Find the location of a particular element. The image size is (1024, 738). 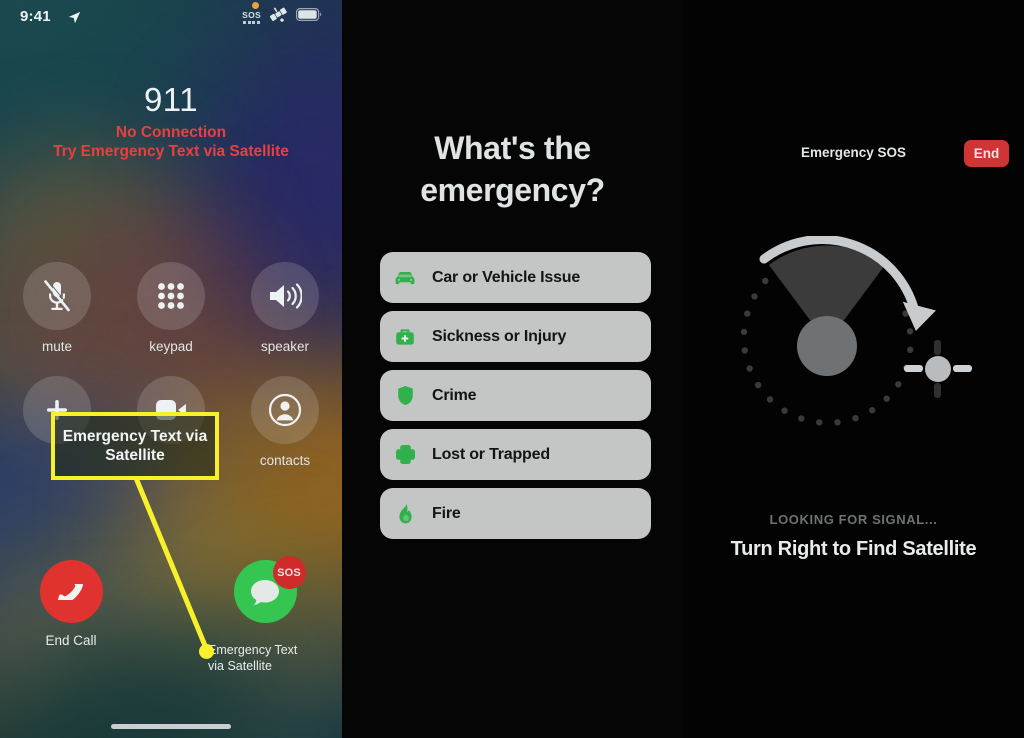

annotation-callout-box: Emergency Text via Satellite is located at coordinates (135, 446).